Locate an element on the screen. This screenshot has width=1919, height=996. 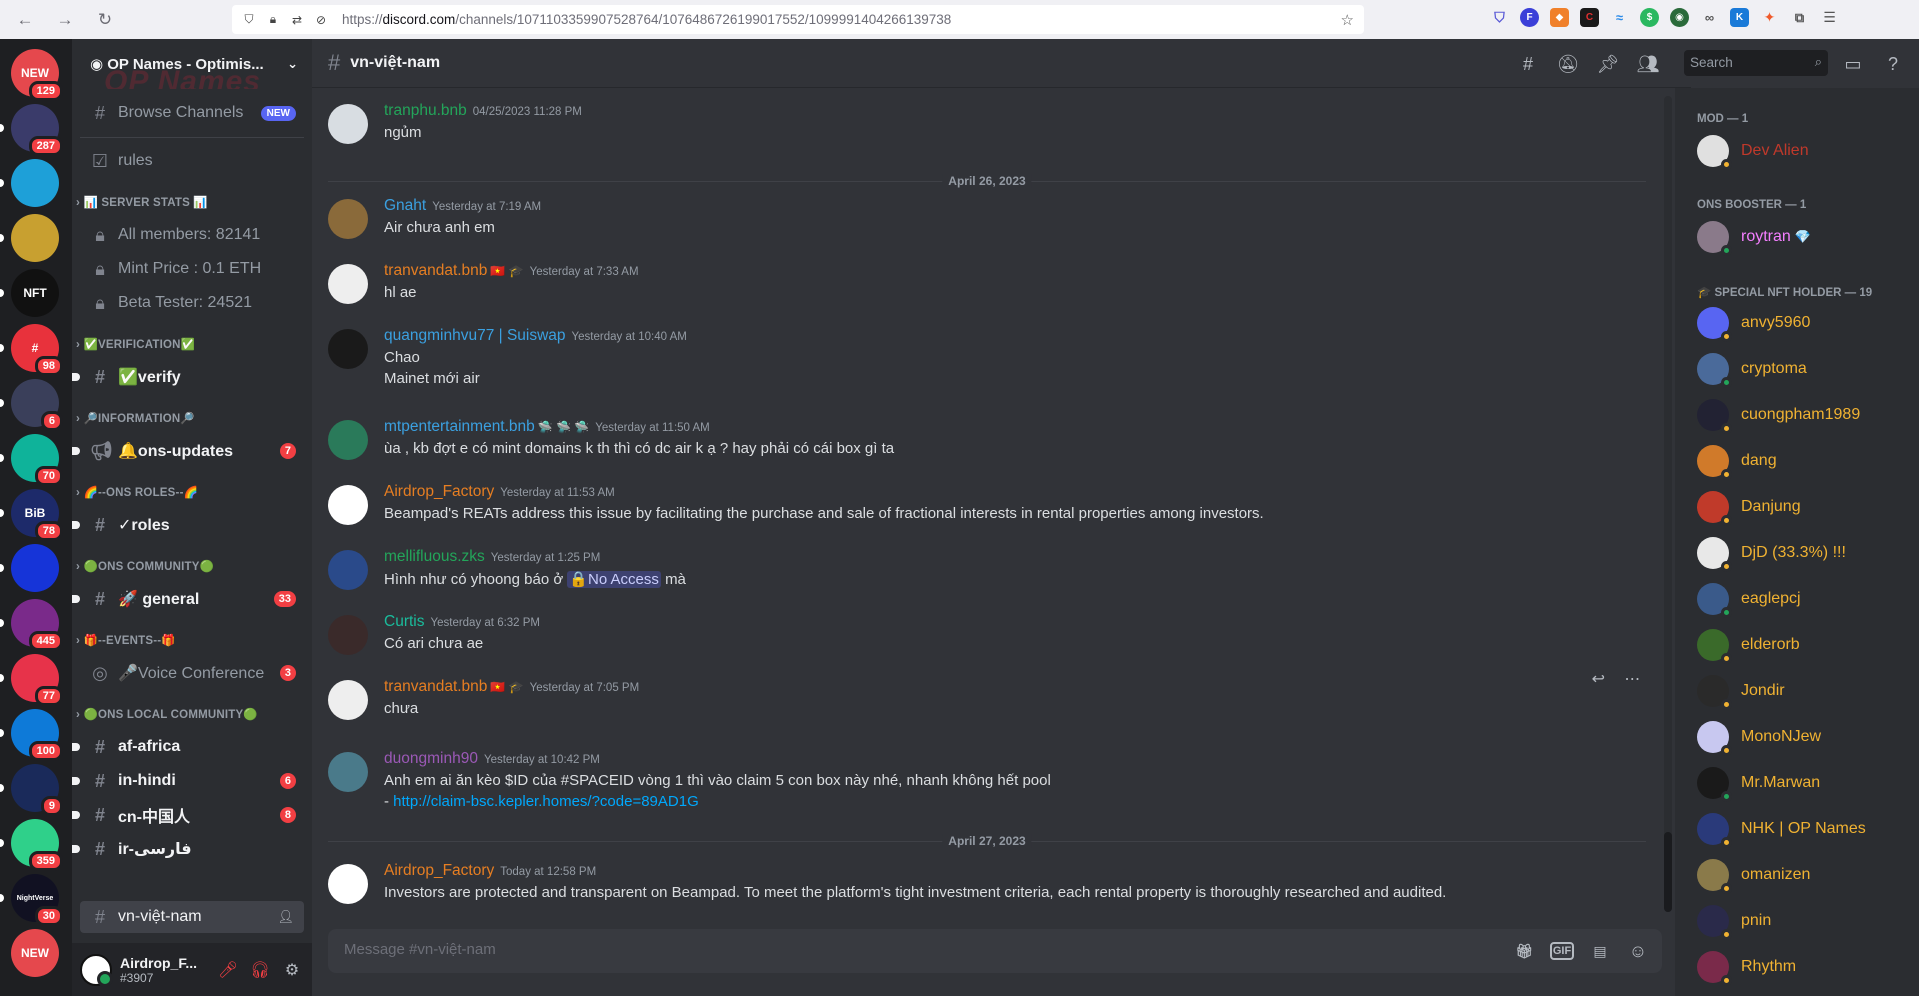
member-item: pnin is located at coordinates (1734, 921).